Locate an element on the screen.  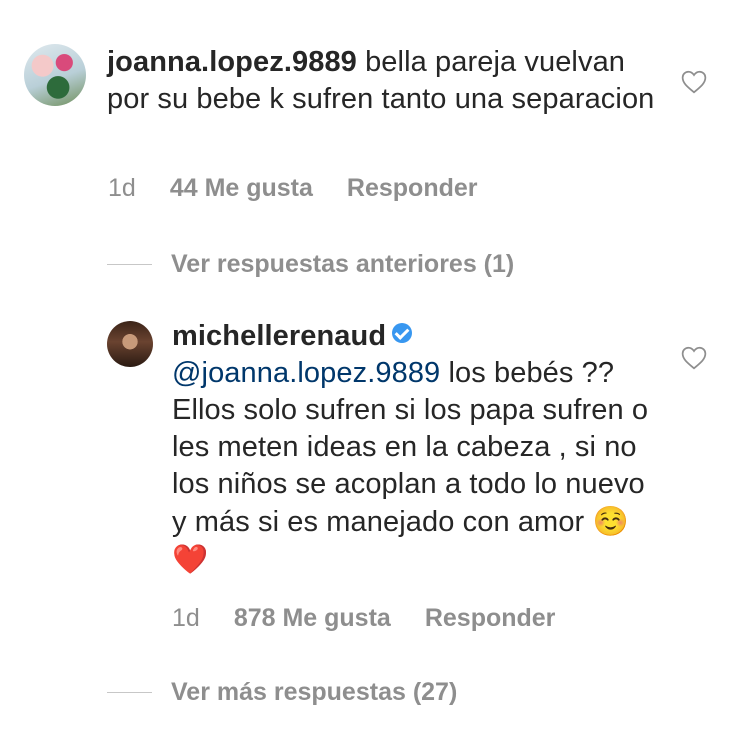
comment-meta: 1d 878 Me gusta Responder is located at coordinates (363, 618).